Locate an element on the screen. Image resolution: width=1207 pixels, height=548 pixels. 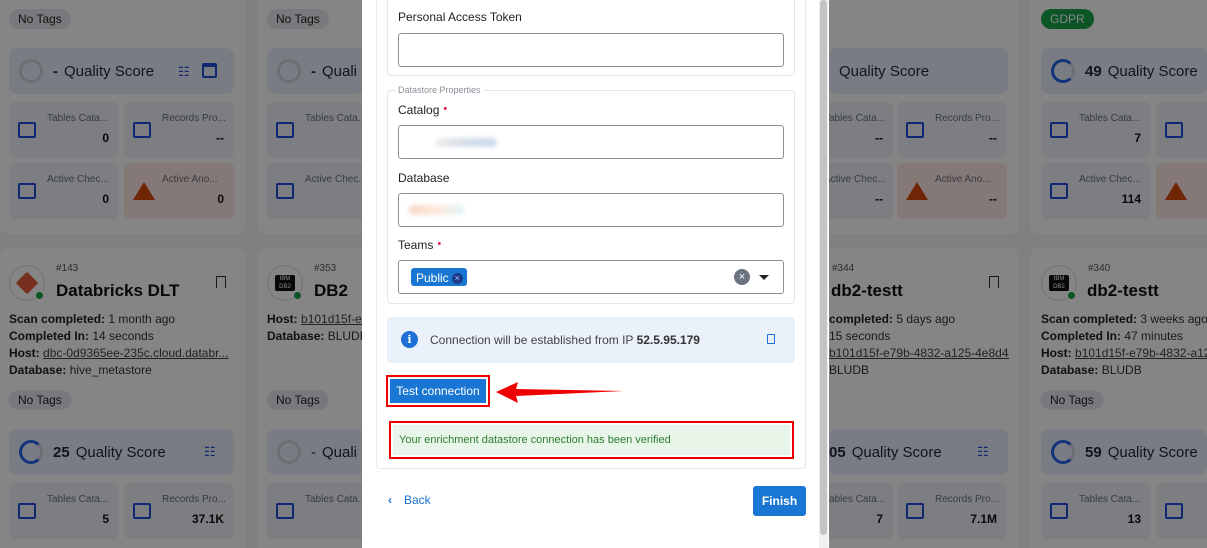
test-connection-button: Test connection is located at coordinates (438, 391).